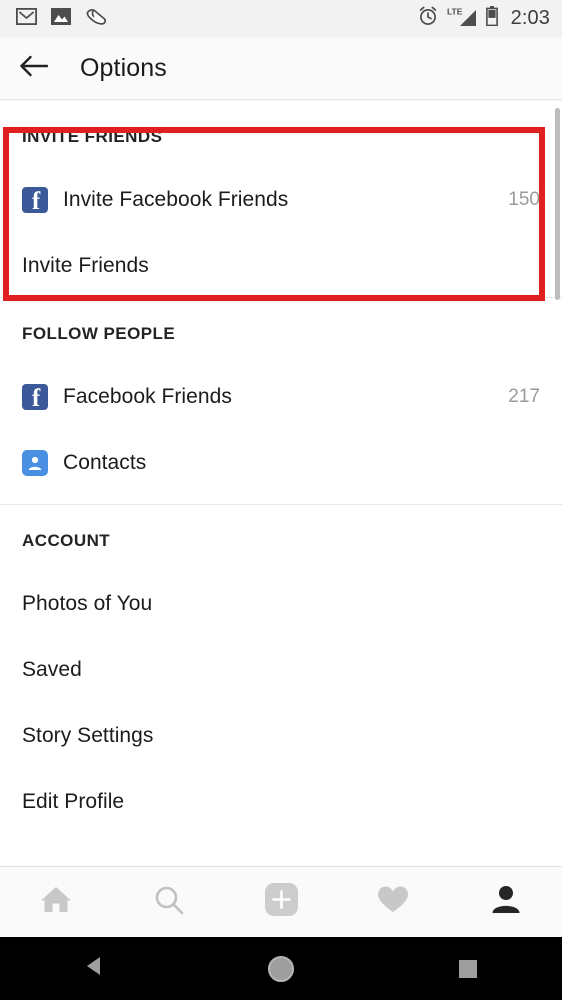 The image size is (562, 1000). What do you see at coordinates (281, 18) in the screenshot?
I see `status-bar: LTE 2:03` at bounding box center [281, 18].